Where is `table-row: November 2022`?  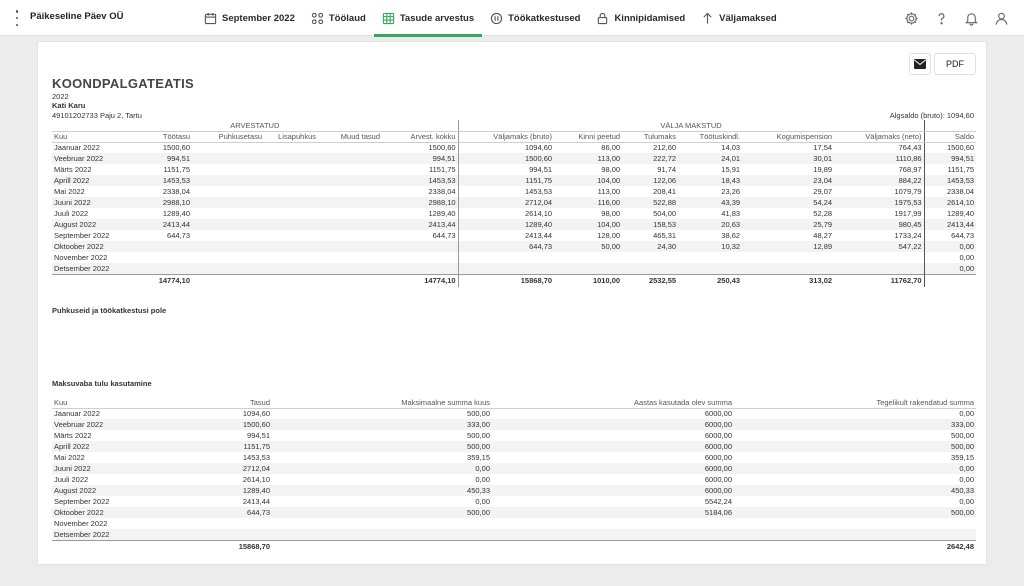 table-row: November 2022 is located at coordinates (514, 523).